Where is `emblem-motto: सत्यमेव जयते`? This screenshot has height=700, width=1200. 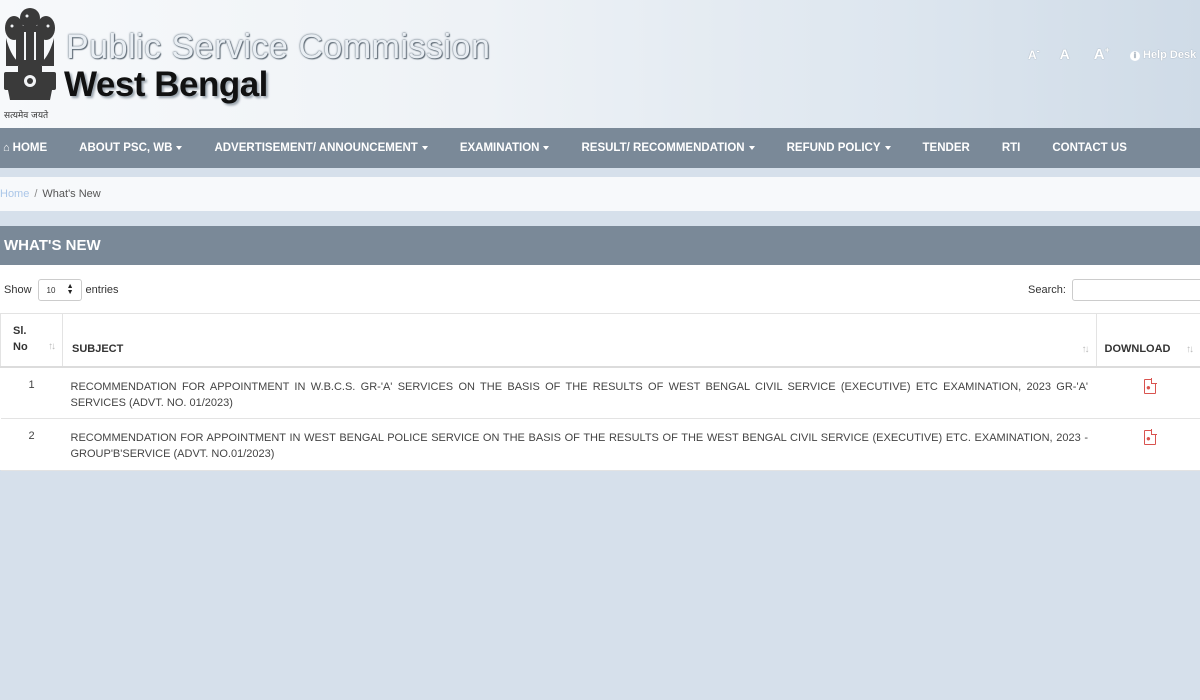 emblem-motto: सत्यमेव जयते is located at coordinates (26, 116).